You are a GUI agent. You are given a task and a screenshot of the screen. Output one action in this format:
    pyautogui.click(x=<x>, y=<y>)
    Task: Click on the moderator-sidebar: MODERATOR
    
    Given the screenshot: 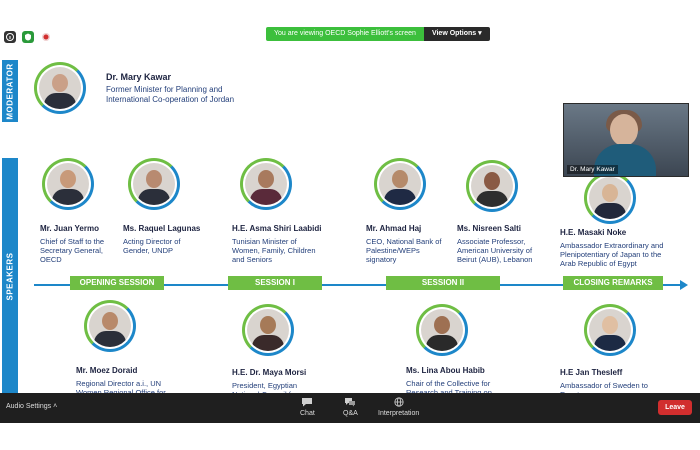 What is the action you would take?
    pyautogui.click(x=10, y=91)
    